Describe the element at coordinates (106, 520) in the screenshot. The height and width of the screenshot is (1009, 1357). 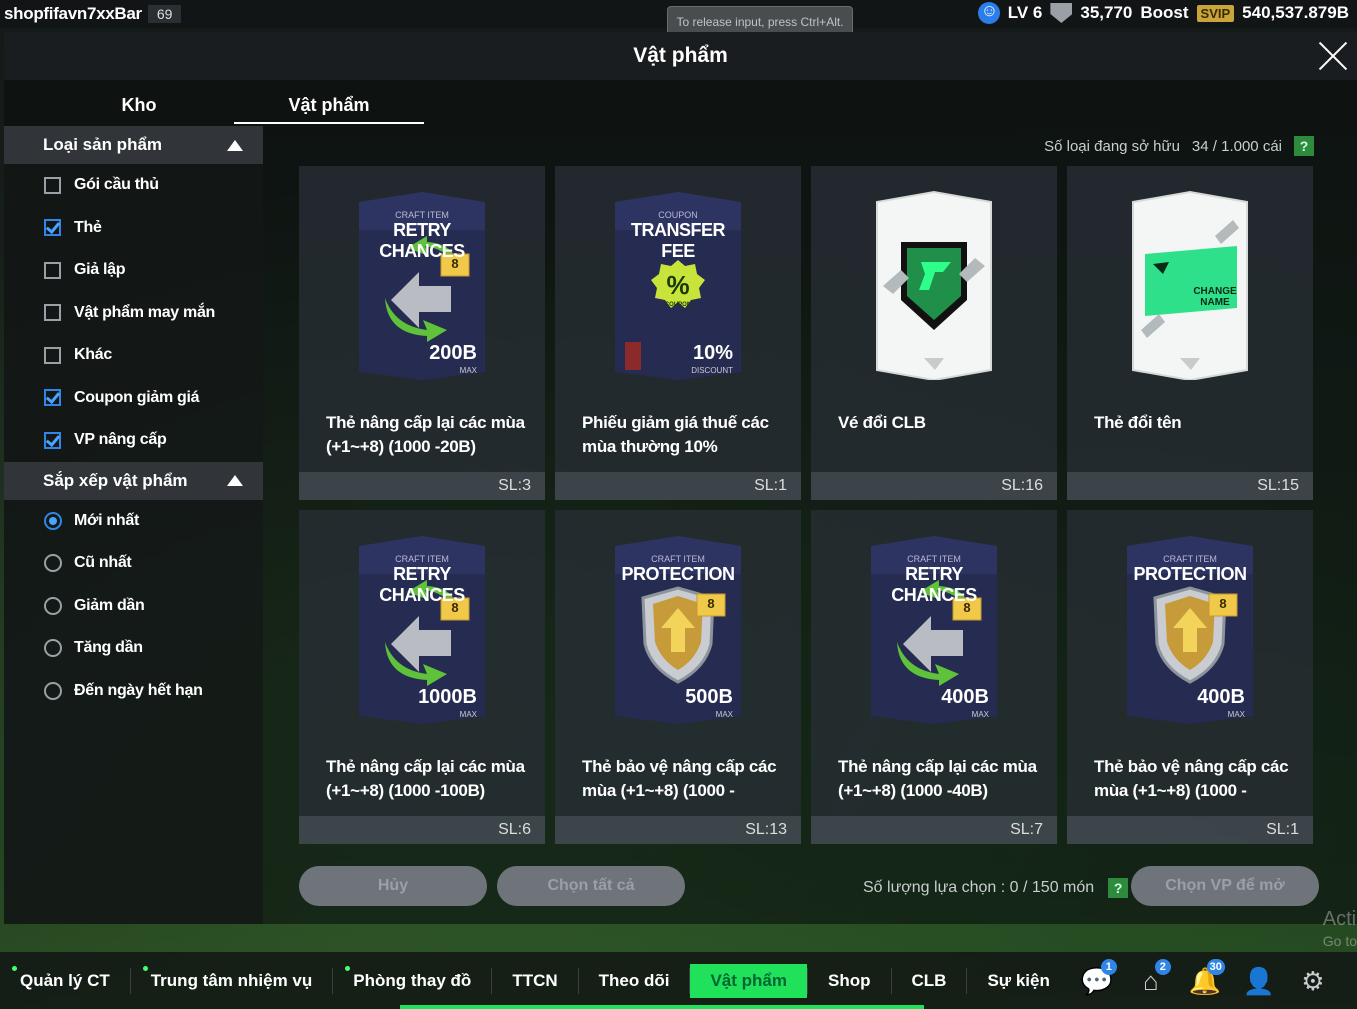
I see `sort-option-label: Mới nhất` at that location.